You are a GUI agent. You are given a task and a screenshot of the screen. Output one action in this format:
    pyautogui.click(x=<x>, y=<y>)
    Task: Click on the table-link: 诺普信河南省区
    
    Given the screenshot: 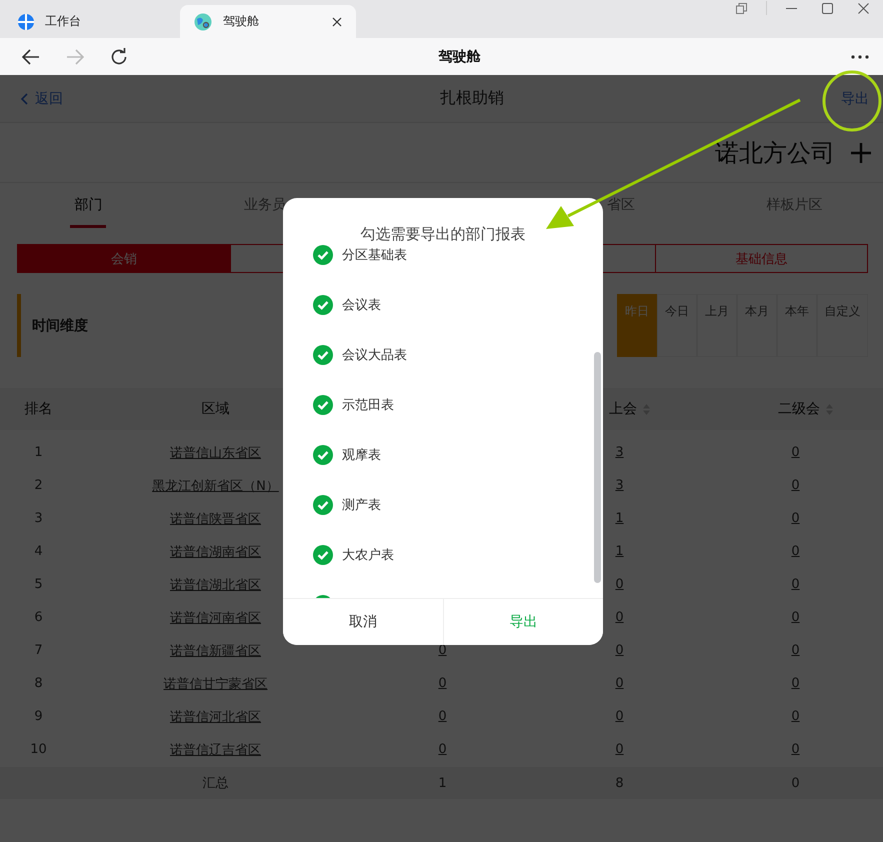 What is the action you would take?
    pyautogui.click(x=215, y=617)
    